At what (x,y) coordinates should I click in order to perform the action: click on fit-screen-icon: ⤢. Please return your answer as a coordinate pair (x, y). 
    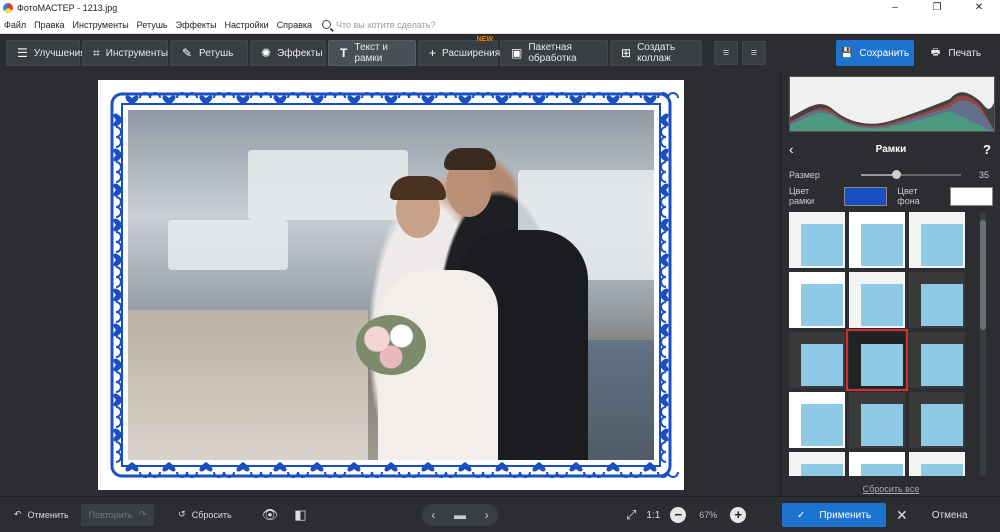
    Looking at the image, I should click on (631, 515).